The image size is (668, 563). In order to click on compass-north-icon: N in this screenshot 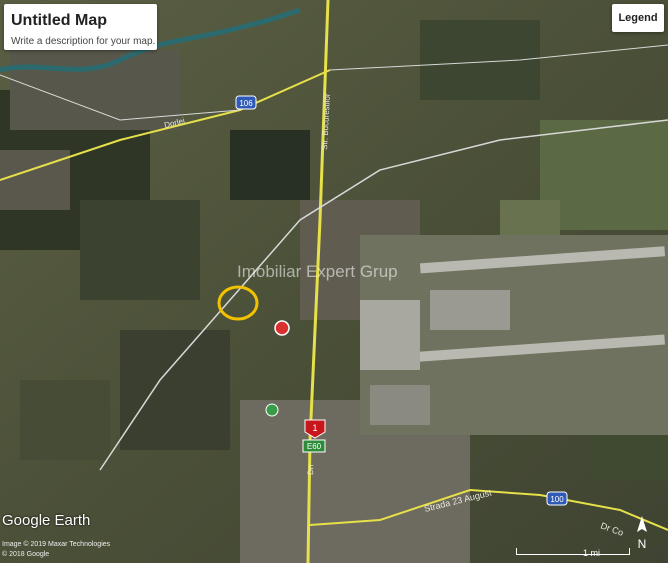, I will do `click(642, 534)`.